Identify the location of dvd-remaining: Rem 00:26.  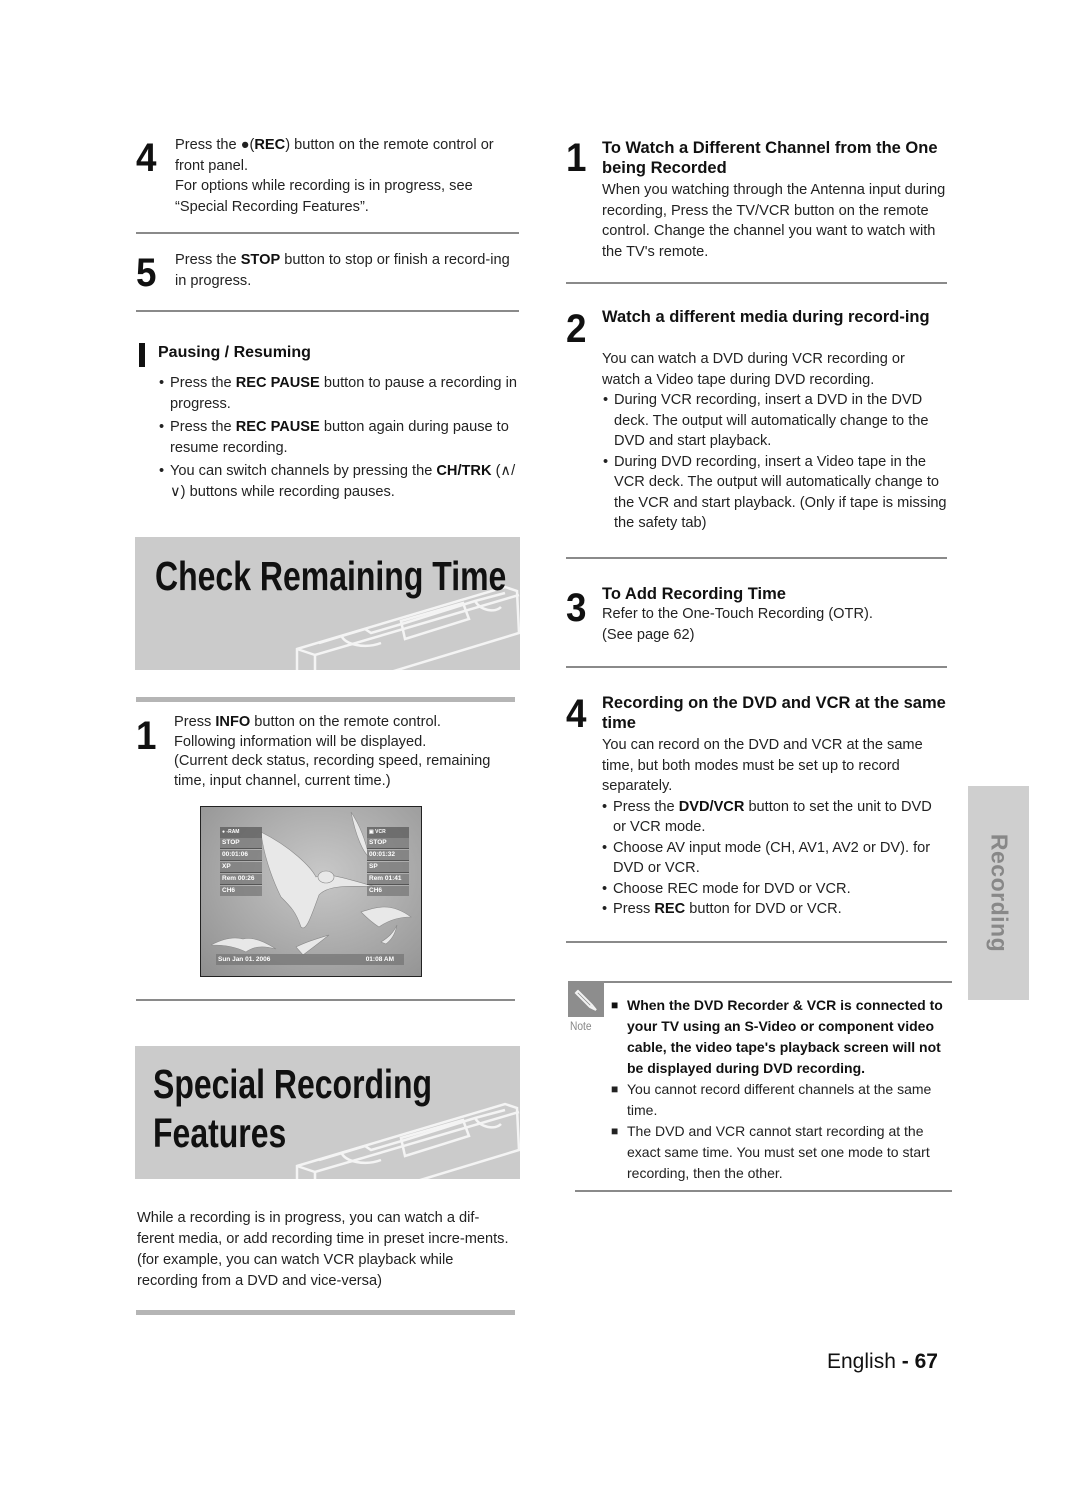
(241, 879).